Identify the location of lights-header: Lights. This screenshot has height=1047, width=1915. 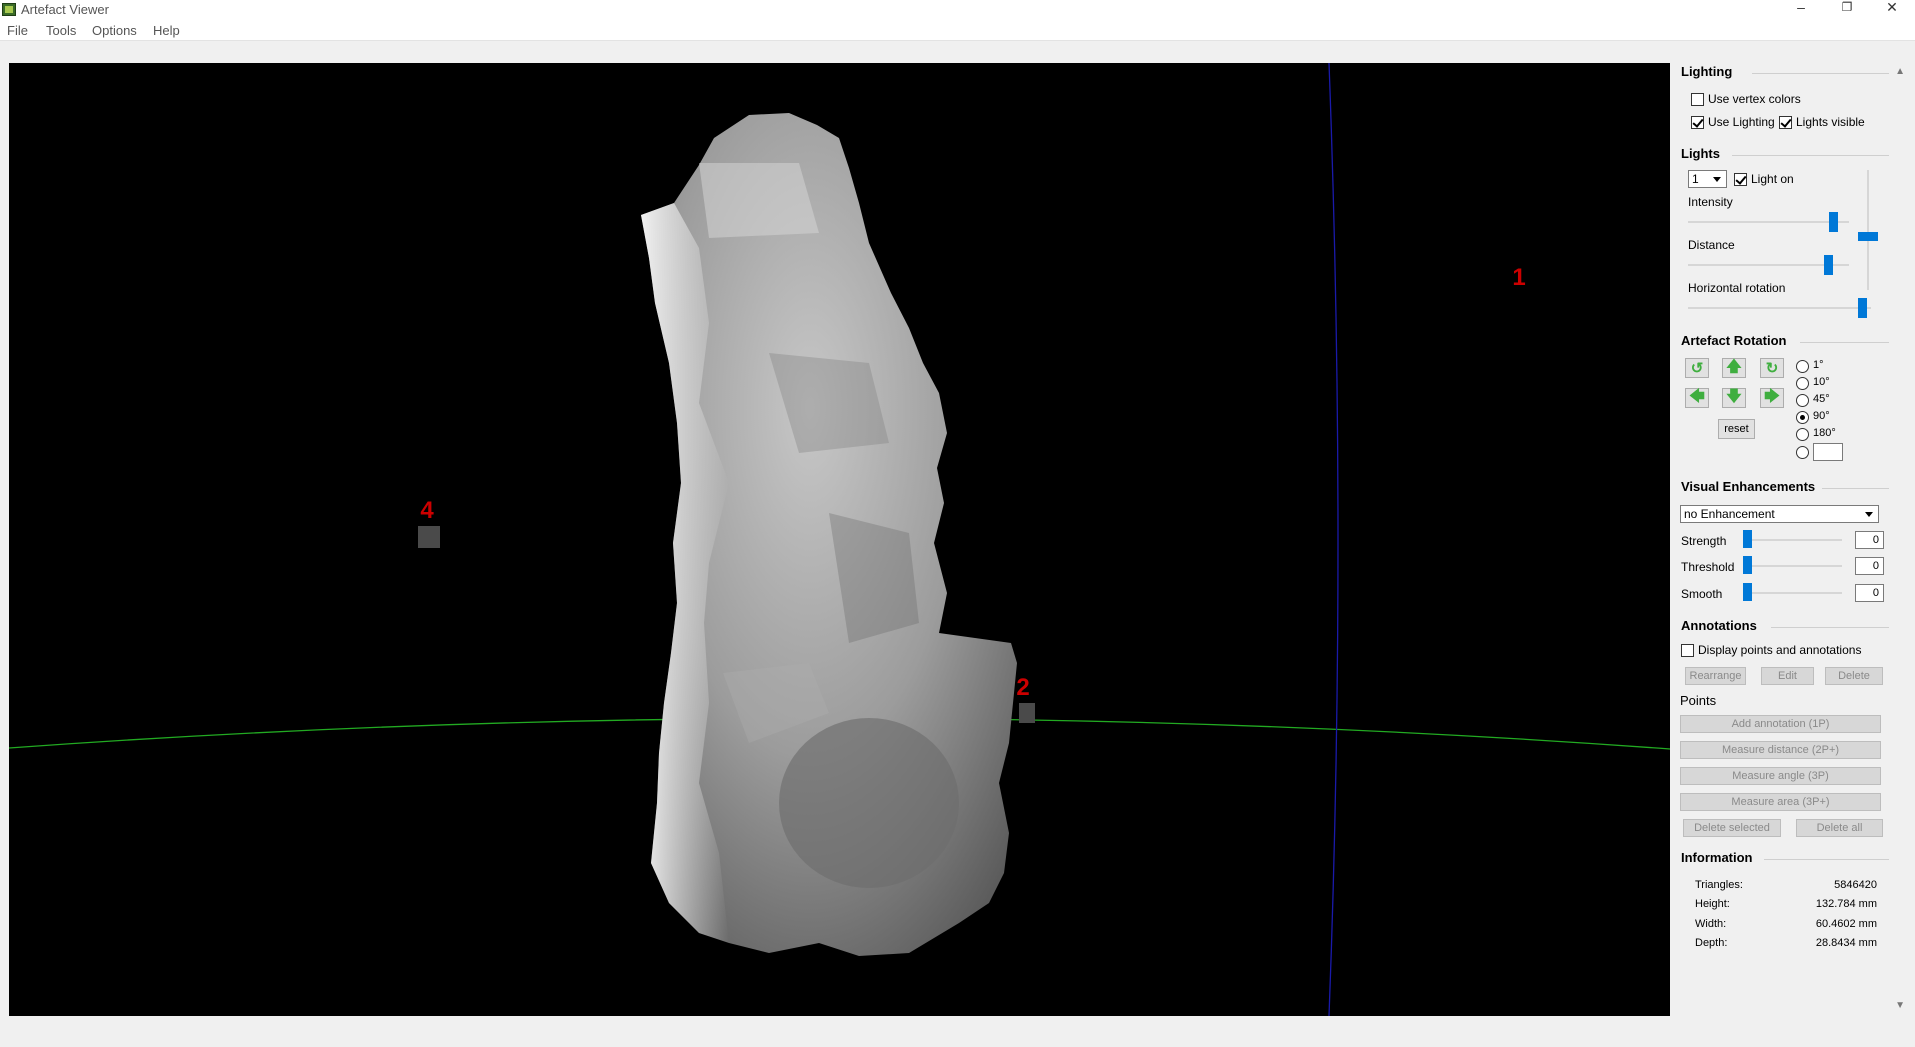
(1700, 153).